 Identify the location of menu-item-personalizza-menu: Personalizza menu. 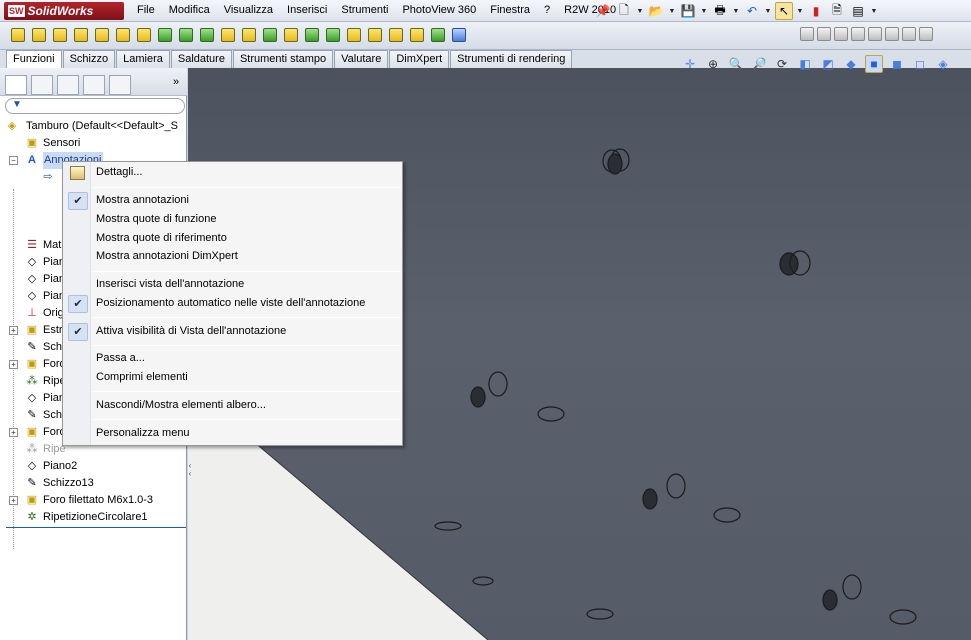
(232, 434).